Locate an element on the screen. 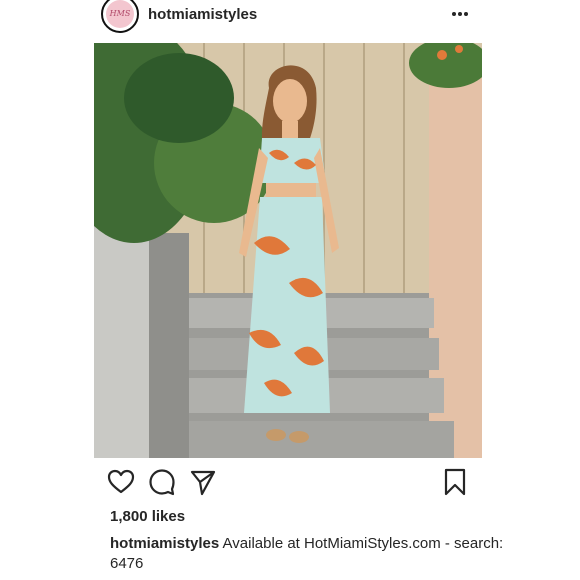  avatar: HMS is located at coordinates (120, 16).